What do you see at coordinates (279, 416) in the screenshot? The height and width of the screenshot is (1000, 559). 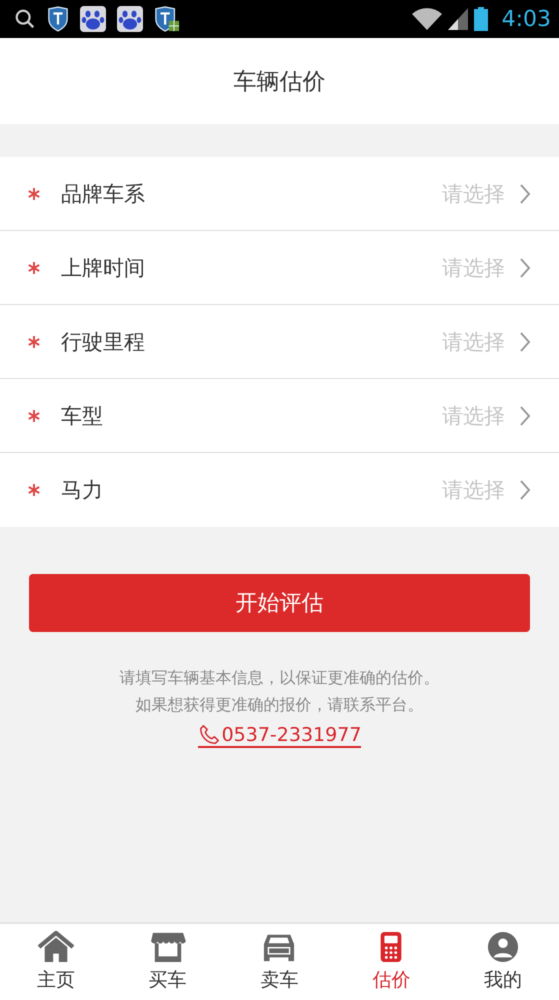 I see `form-row: 车型 请选择` at bounding box center [279, 416].